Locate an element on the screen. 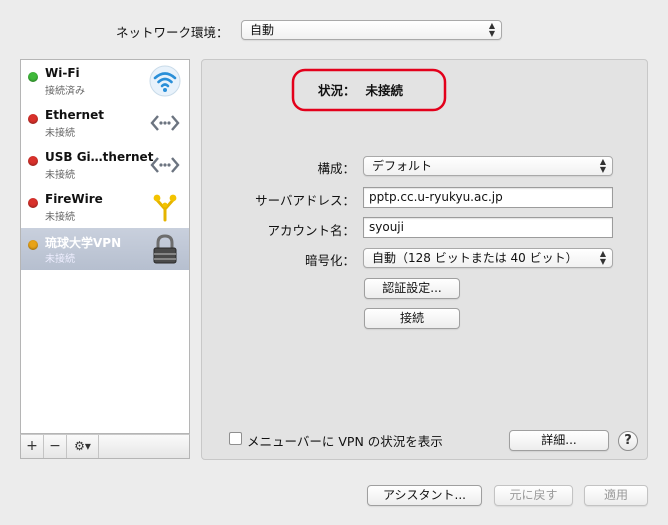 The width and height of the screenshot is (668, 525). location-value: 自動 is located at coordinates (262, 30).